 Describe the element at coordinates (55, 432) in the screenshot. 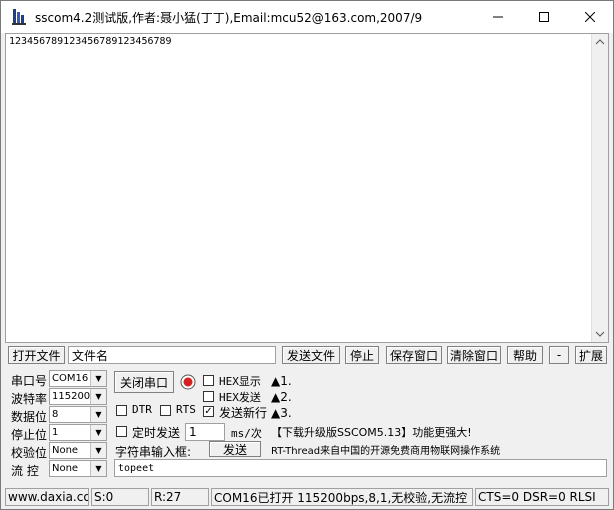

I see `stopbits-value: 1` at that location.